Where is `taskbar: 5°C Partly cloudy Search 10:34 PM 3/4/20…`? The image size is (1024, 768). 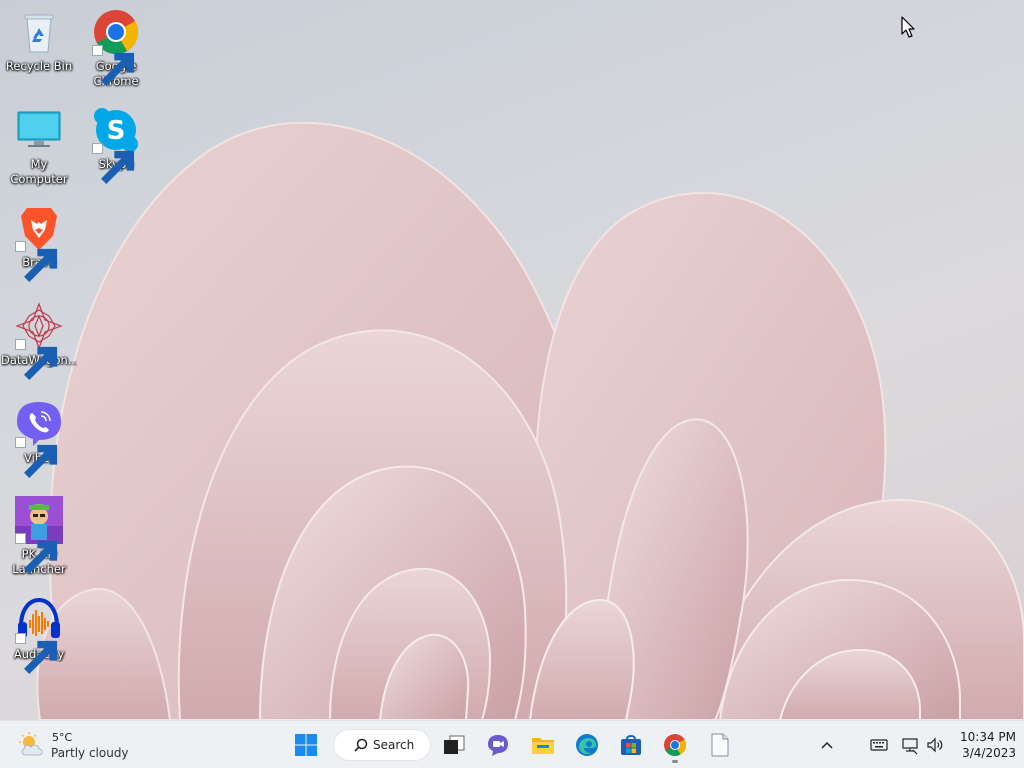
taskbar: 5°C Partly cloudy Search 10:34 PM 3/4/20… is located at coordinates (512, 744).